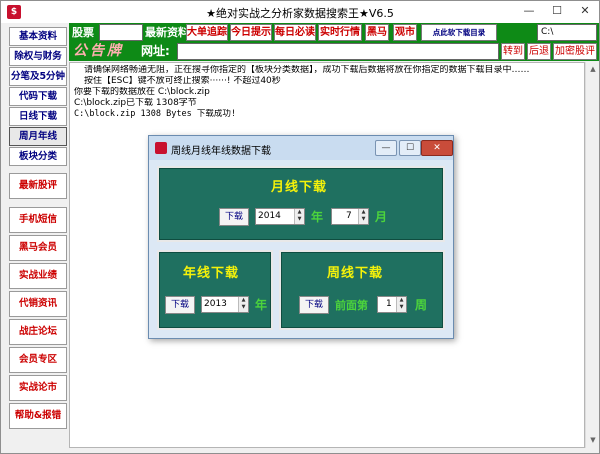 The height and width of the screenshot is (454, 600). Describe the element at coordinates (593, 440) in the screenshot. I see `scroll-down-icon: ▼` at that location.